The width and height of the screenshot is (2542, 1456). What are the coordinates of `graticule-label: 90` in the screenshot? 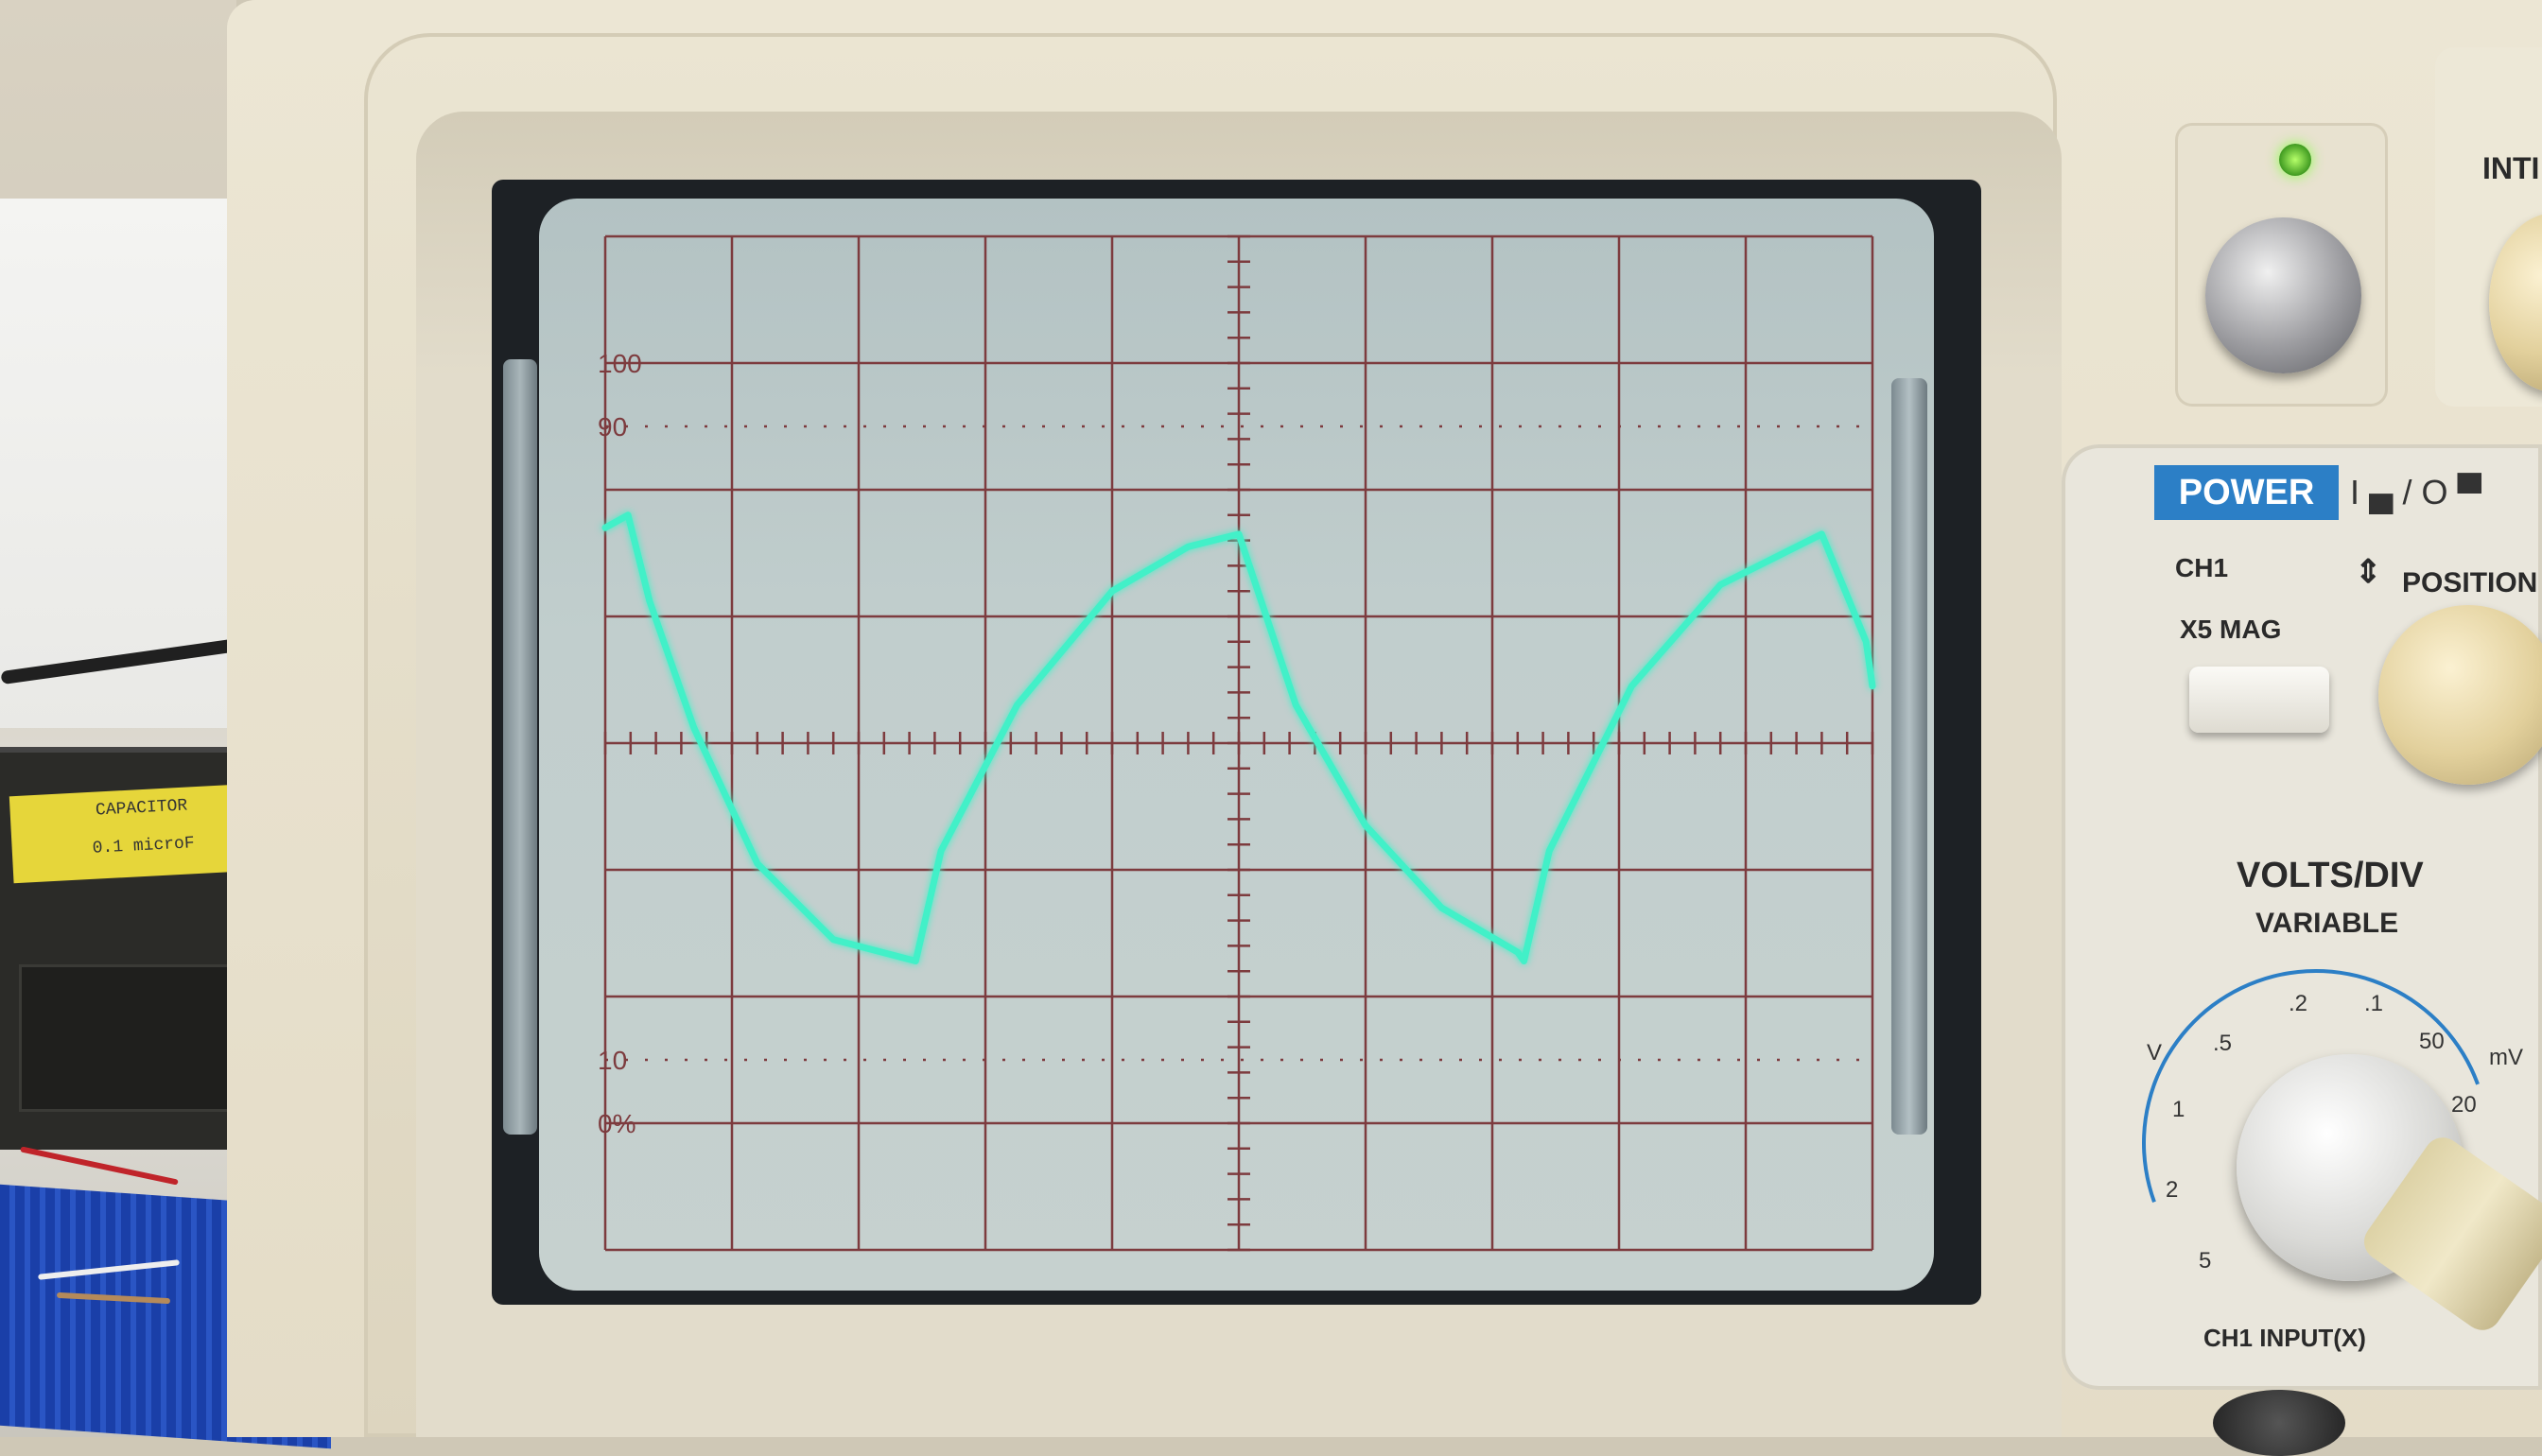 It's located at (612, 427).